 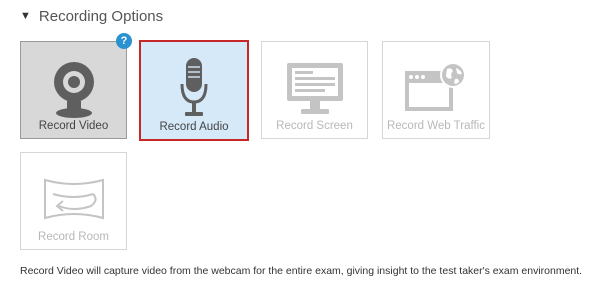 What do you see at coordinates (314, 126) in the screenshot?
I see `record-screen-label: Record Screen` at bounding box center [314, 126].